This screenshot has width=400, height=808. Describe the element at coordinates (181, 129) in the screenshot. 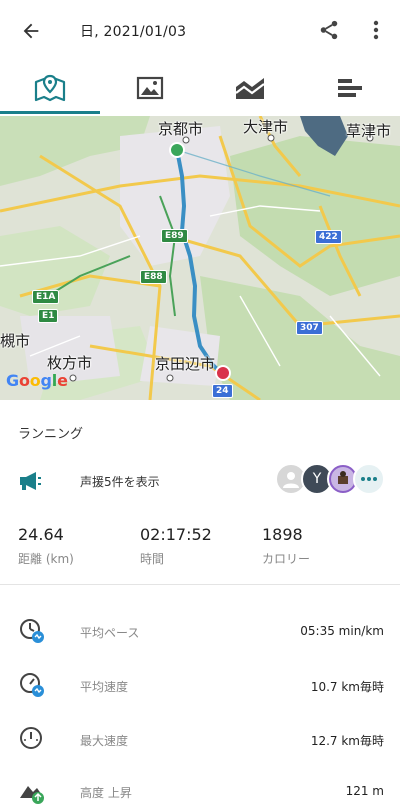

I see `map-label-kyoto: 京都市` at that location.